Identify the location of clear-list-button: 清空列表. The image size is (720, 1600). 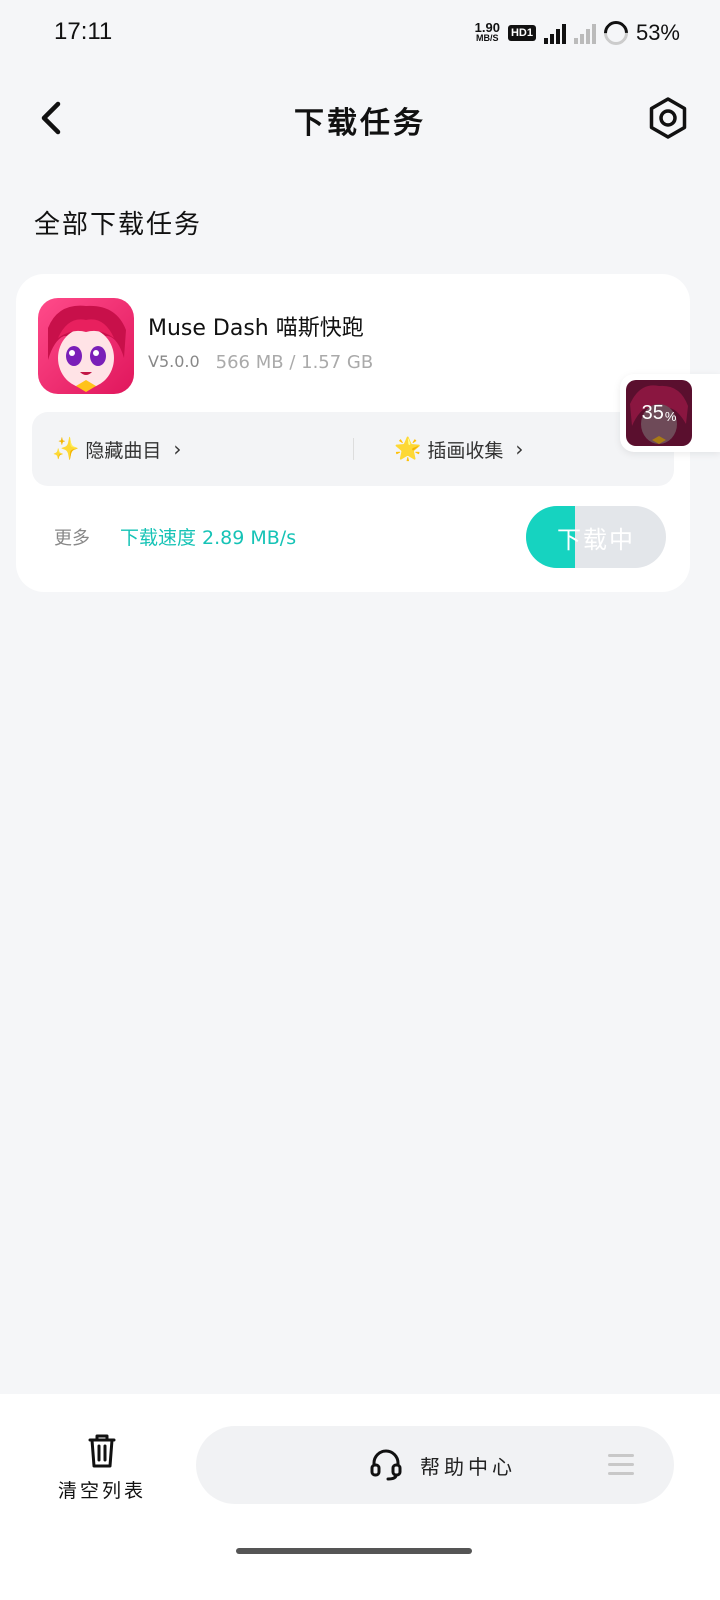
(102, 1467).